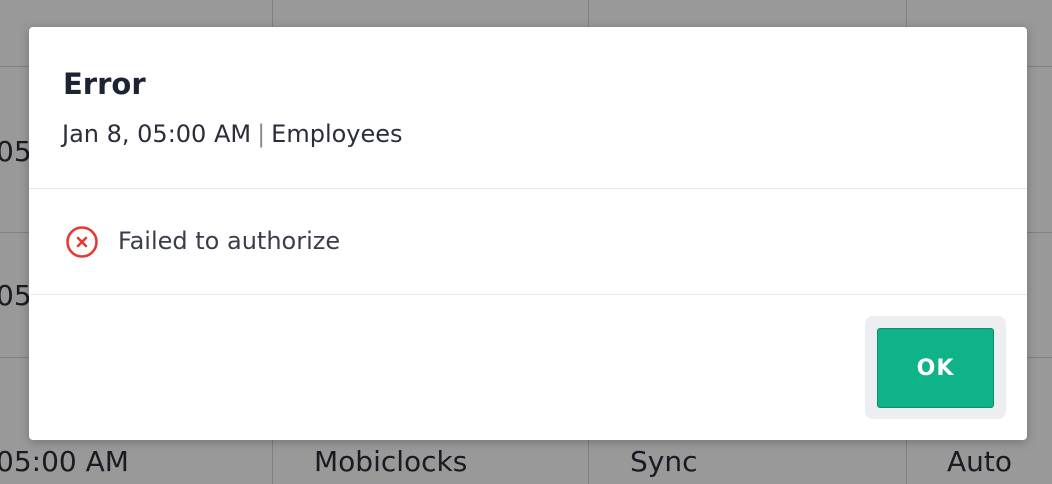 The image size is (1052, 484). Describe the element at coordinates (337, 134) in the screenshot. I see `dialog-category: Employees` at that location.